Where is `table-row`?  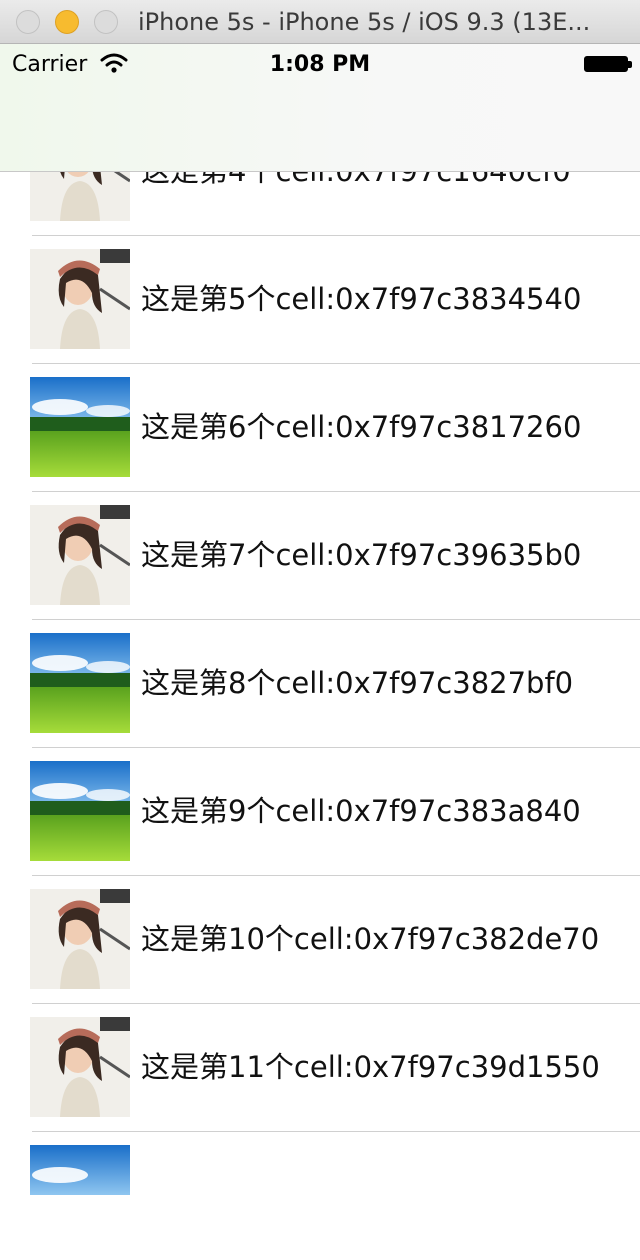 table-row is located at coordinates (320, 1196).